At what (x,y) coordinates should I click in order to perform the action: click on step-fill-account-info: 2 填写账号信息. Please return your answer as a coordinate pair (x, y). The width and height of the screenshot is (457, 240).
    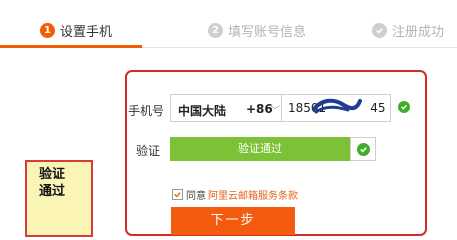
    Looking at the image, I should click on (257, 30).